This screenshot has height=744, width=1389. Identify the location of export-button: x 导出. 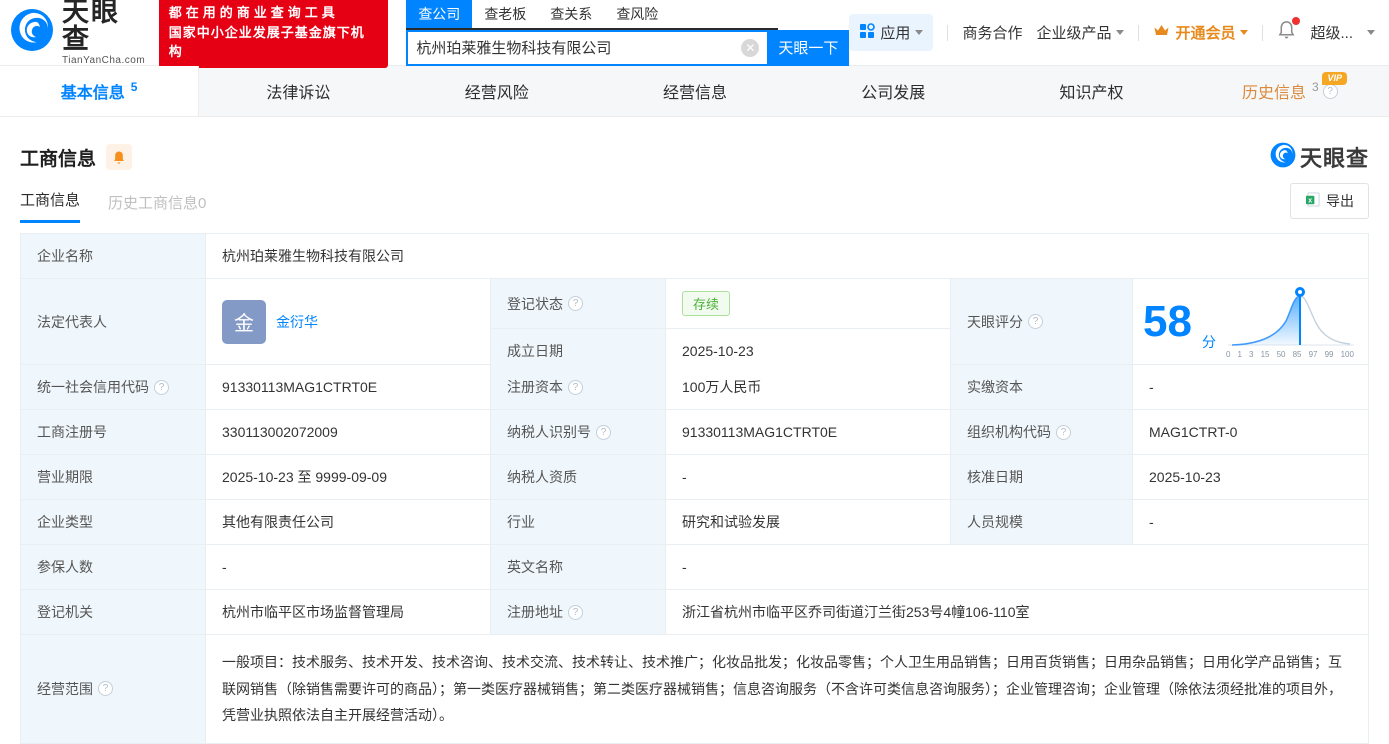
(1329, 201).